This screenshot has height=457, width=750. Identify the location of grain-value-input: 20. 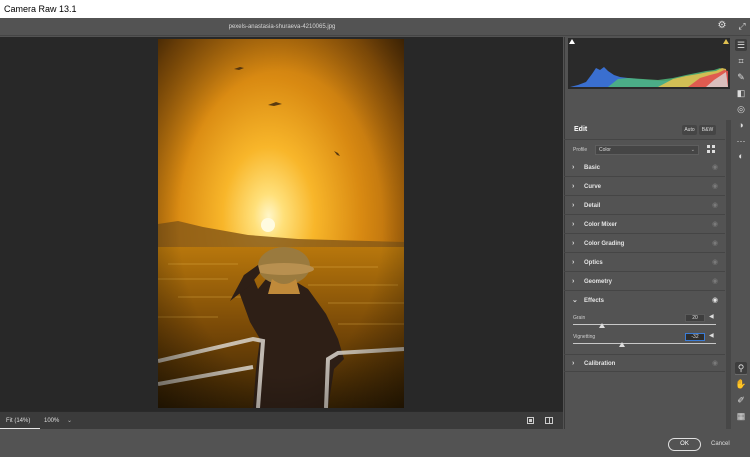
(695, 318).